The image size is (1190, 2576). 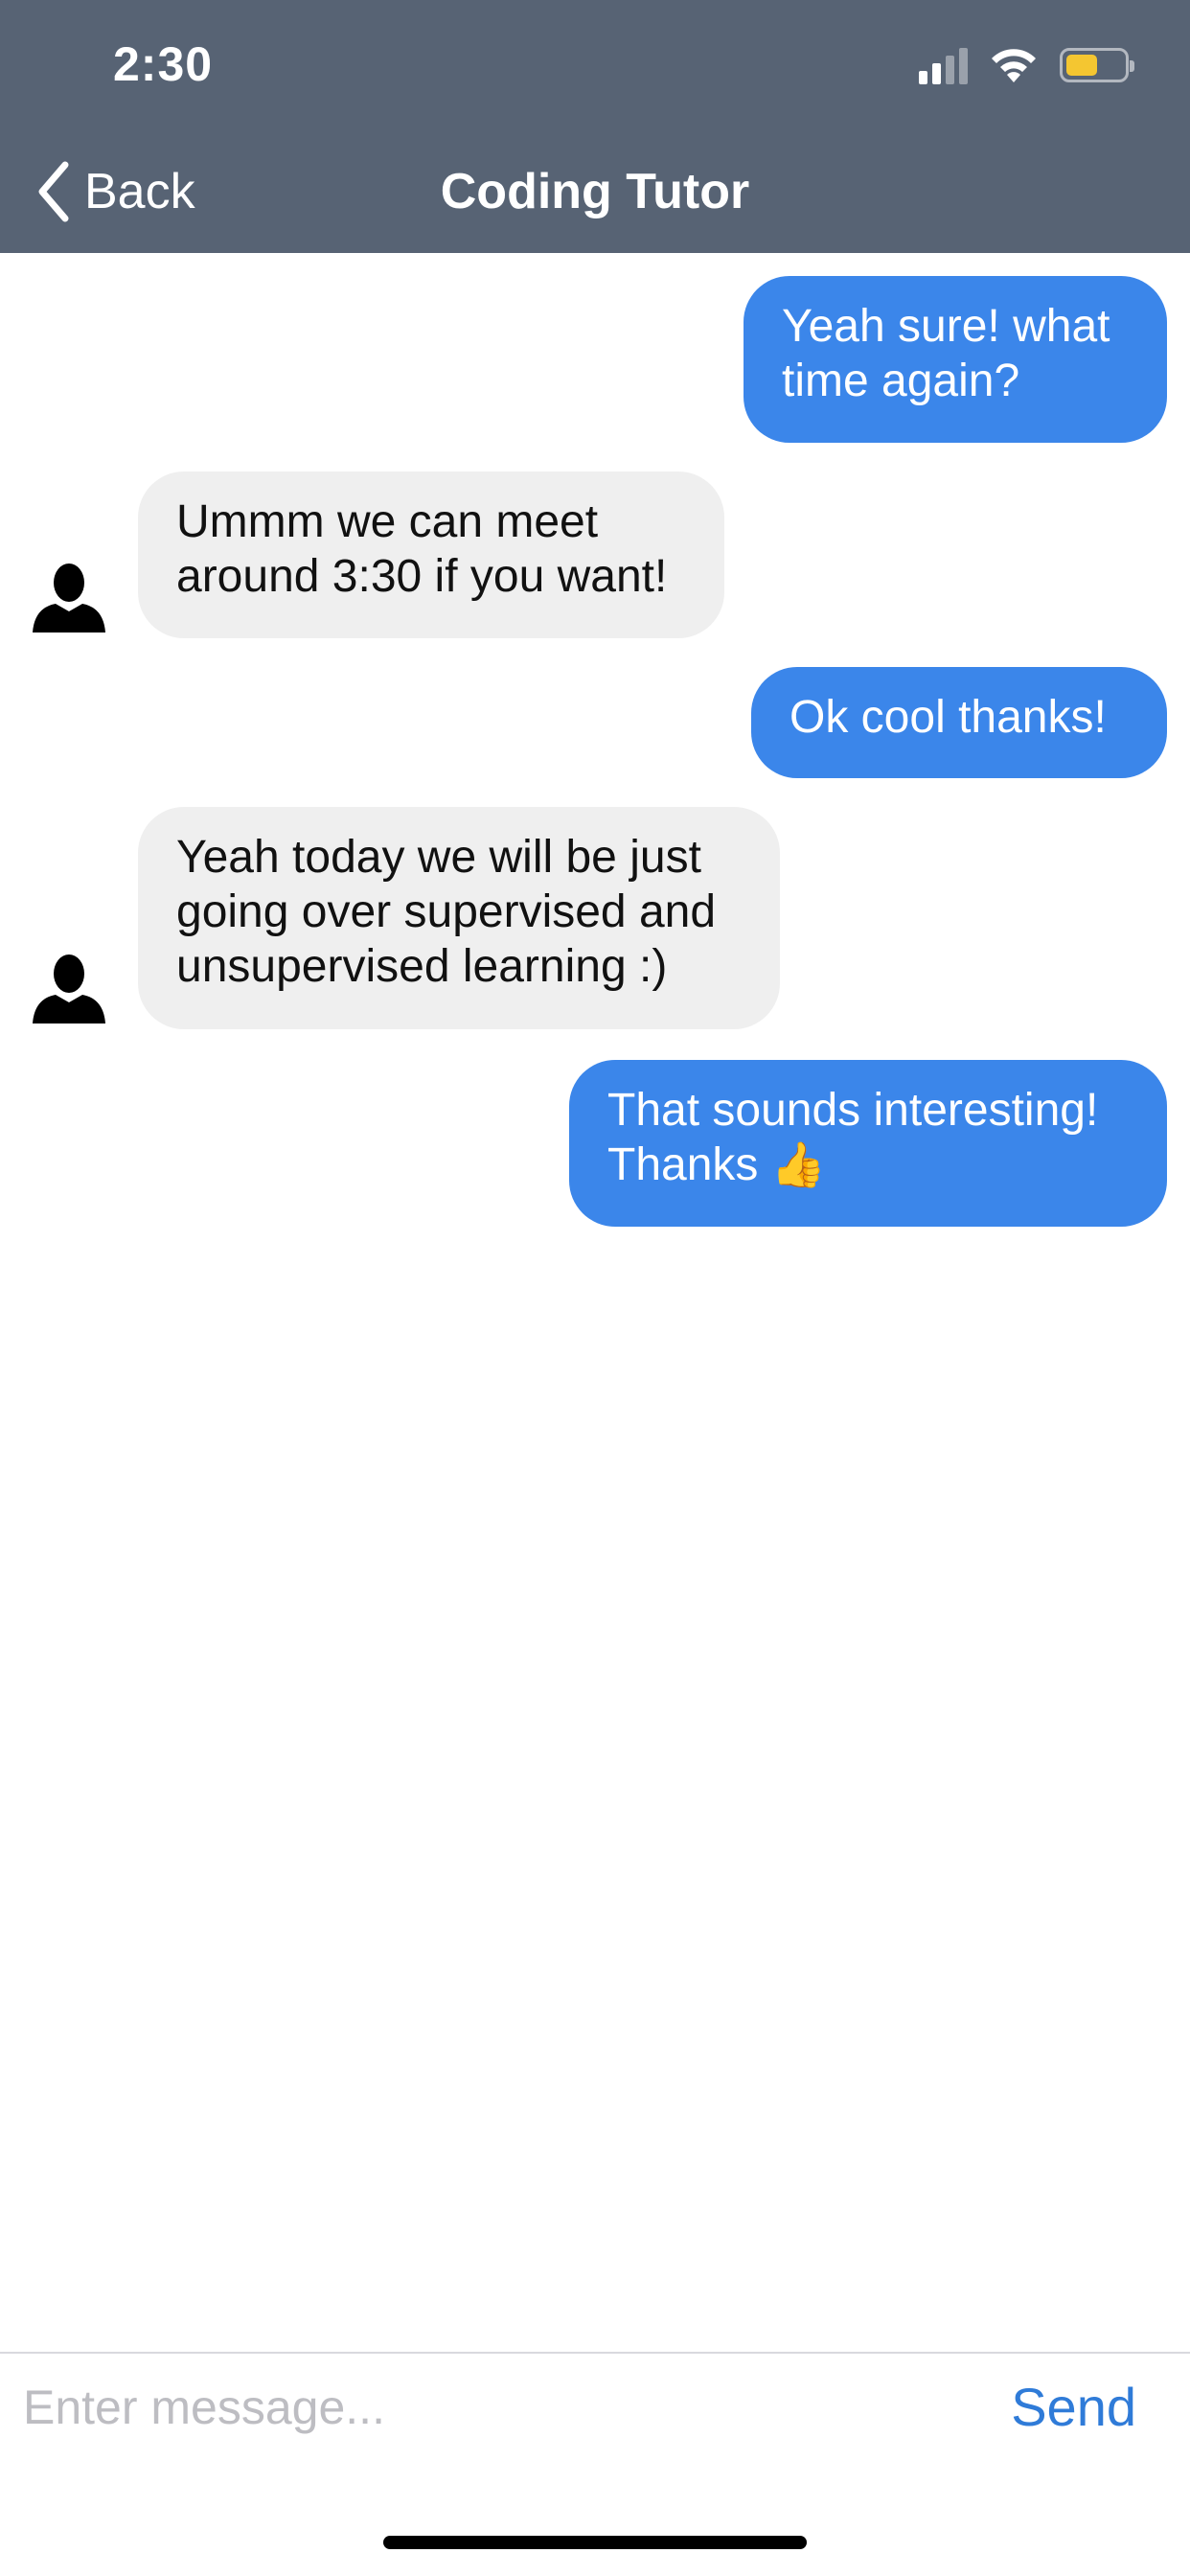 What do you see at coordinates (683, 1164) in the screenshot?
I see `message-text: Thanks` at bounding box center [683, 1164].